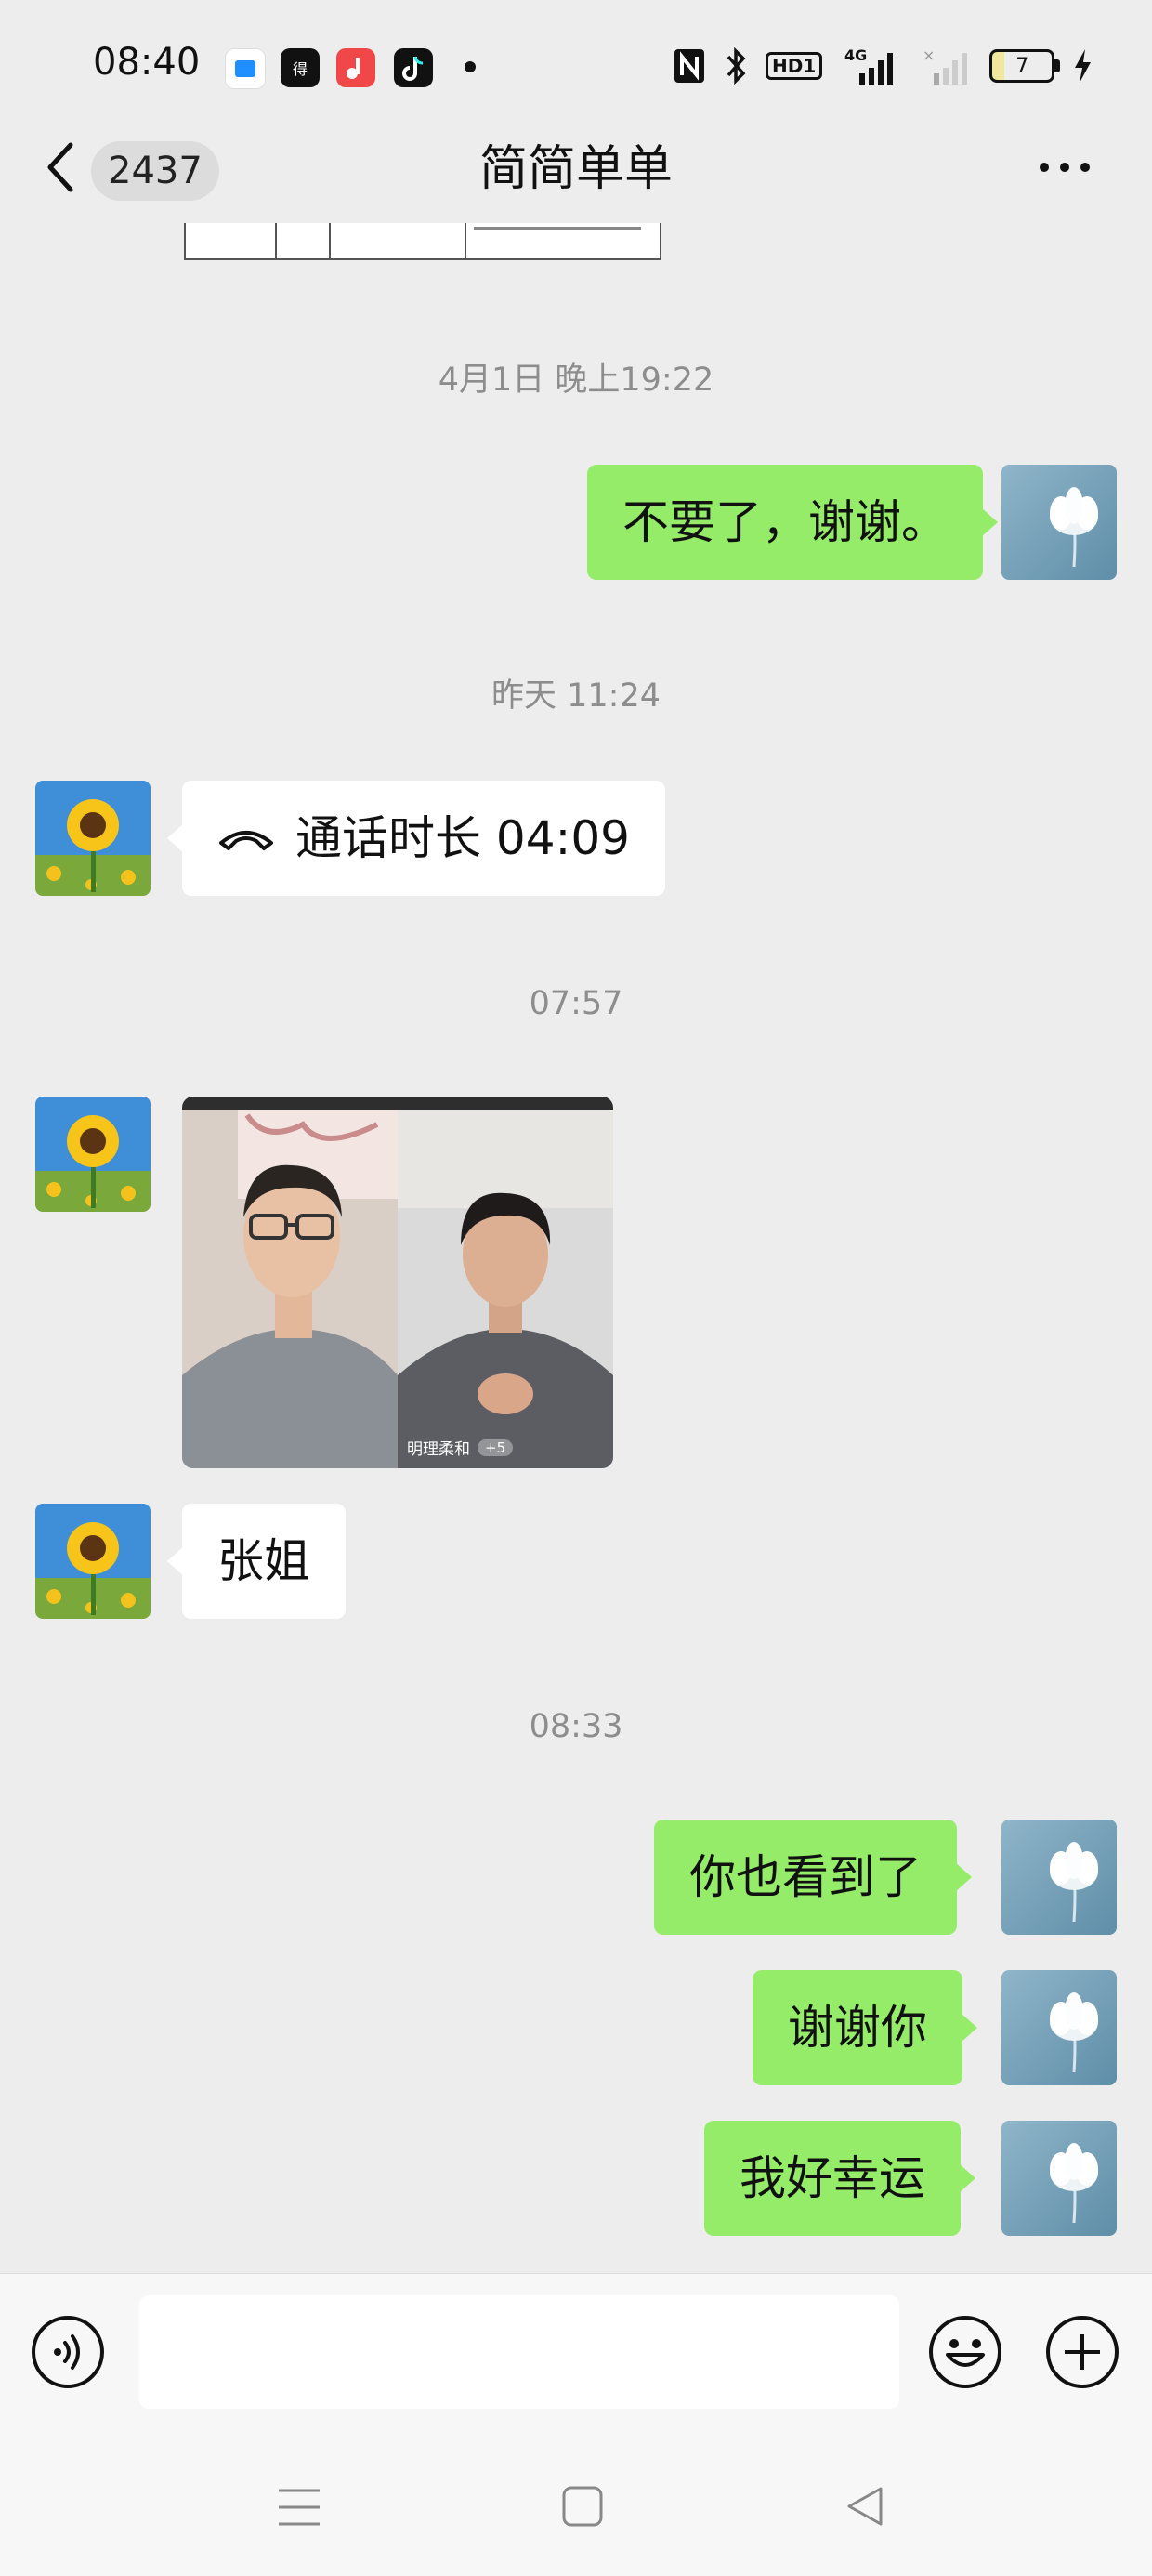  What do you see at coordinates (855, 55) in the screenshot?
I see `svg-text: 4G` at bounding box center [855, 55].